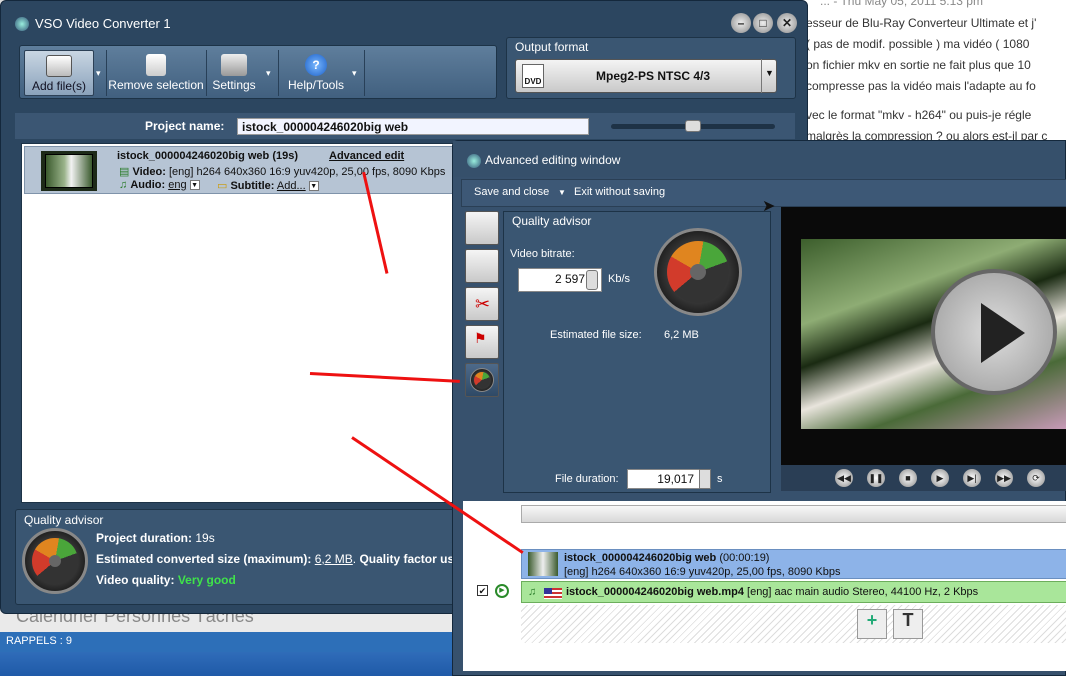 The image size is (1066, 676). Describe the element at coordinates (511, 192) in the screenshot. I see `save-and-close-button: Save and close` at that location.